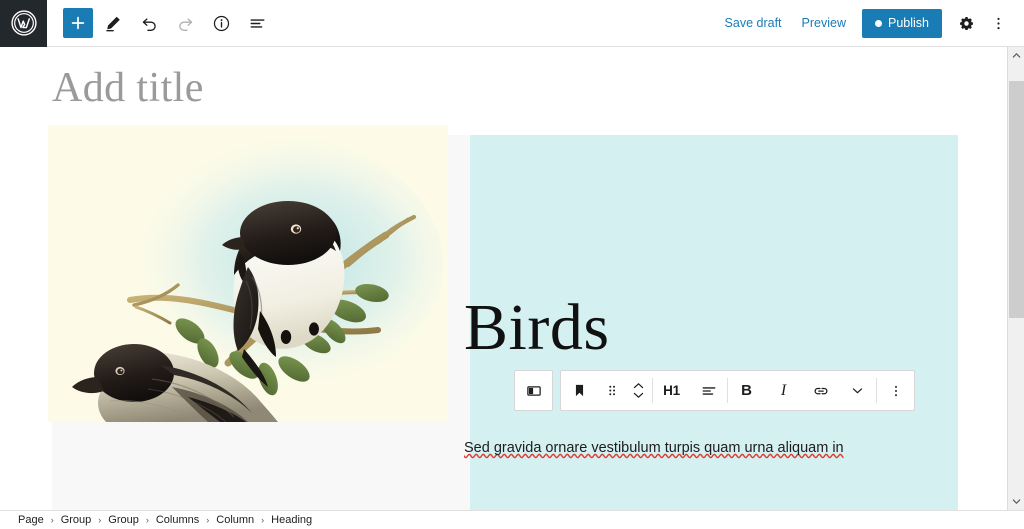 The height and width of the screenshot is (529, 1024). I want to click on publish-status-dot, so click(878, 23).